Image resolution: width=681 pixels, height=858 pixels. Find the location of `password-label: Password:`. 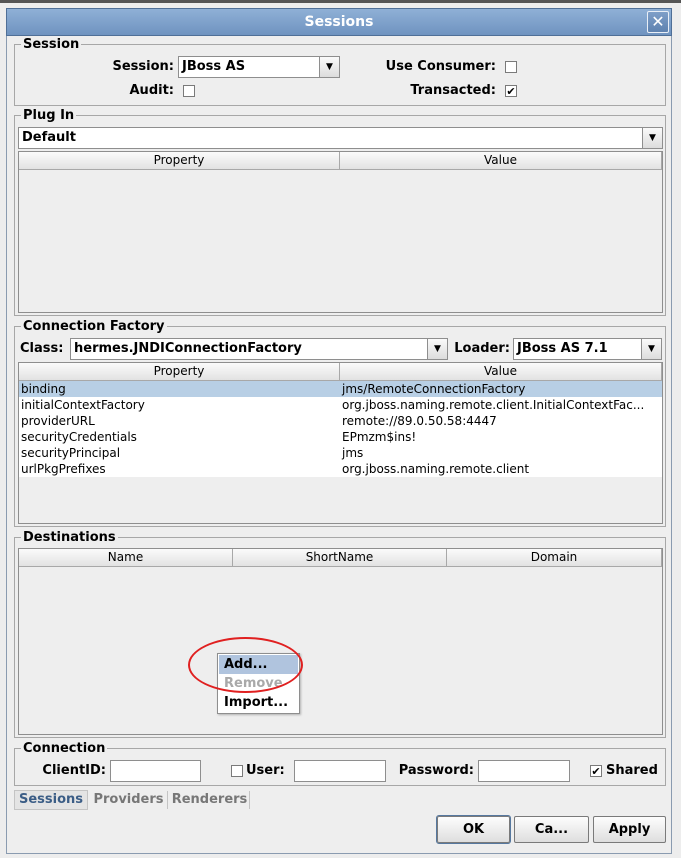

password-label: Password: is located at coordinates (436, 770).